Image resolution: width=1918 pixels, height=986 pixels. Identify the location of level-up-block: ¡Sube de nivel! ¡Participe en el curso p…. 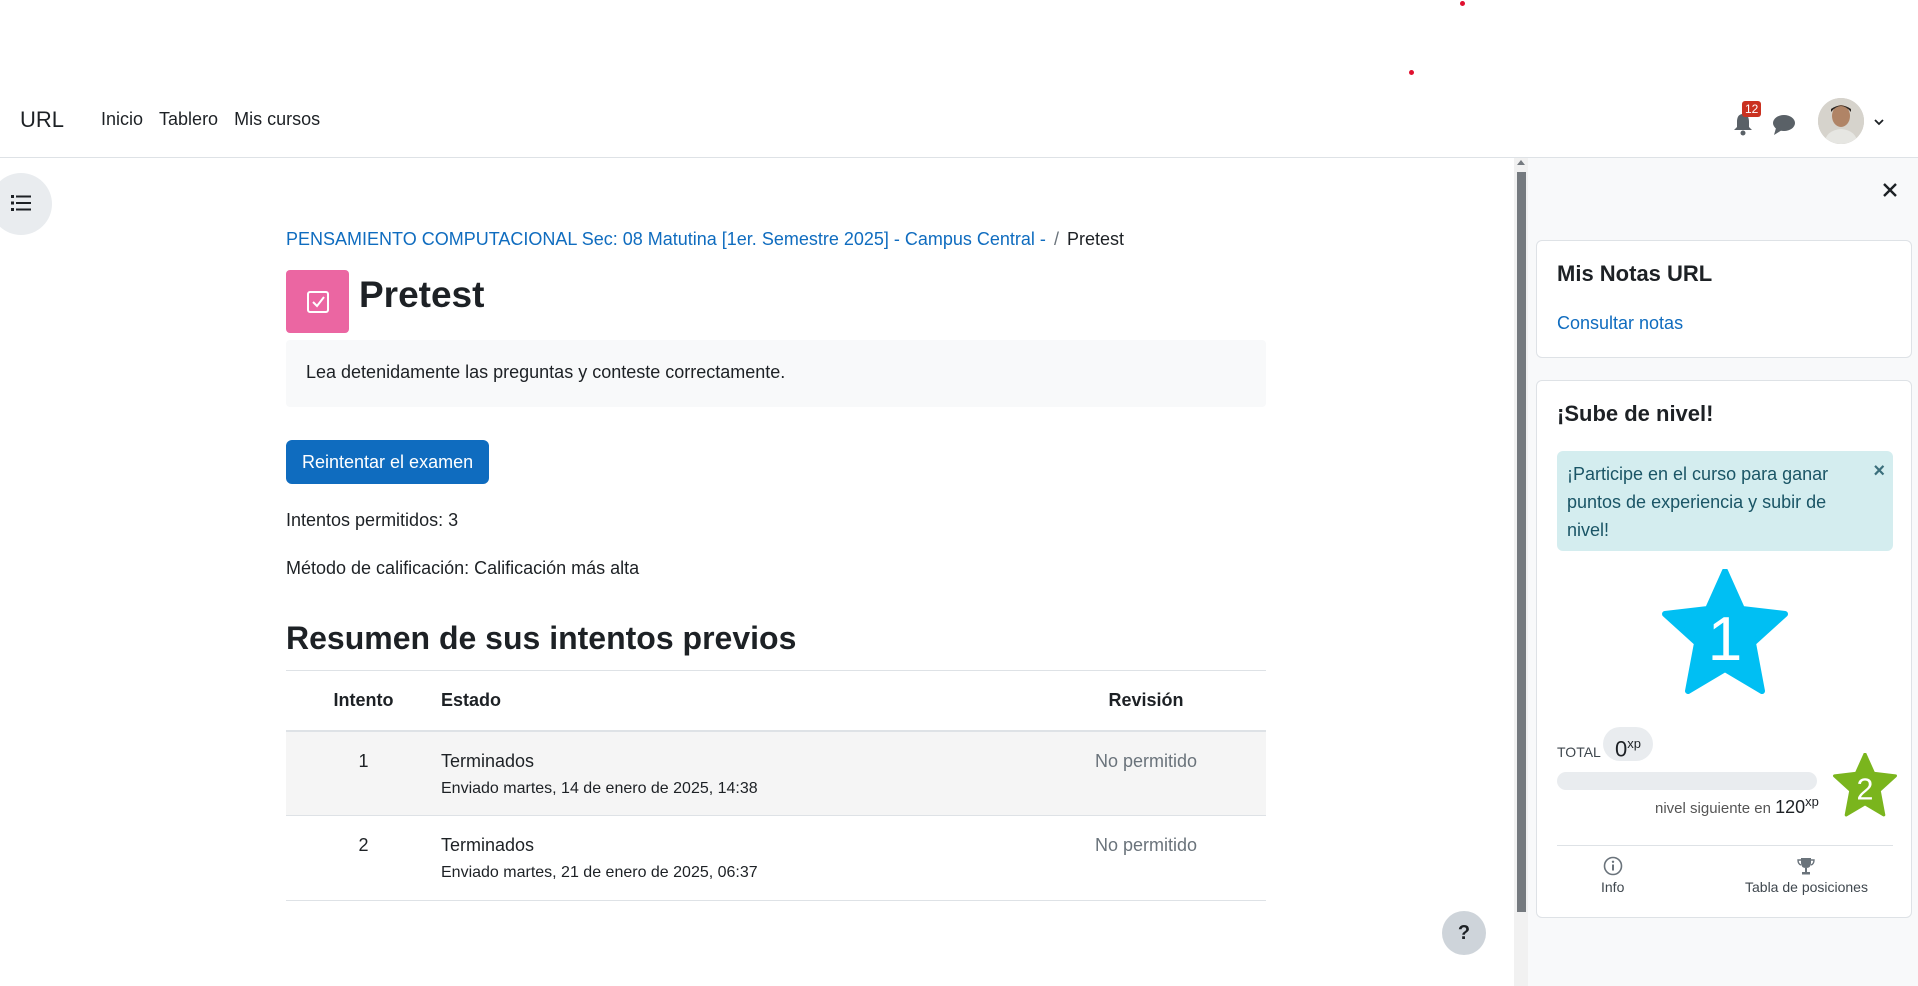
(1724, 649).